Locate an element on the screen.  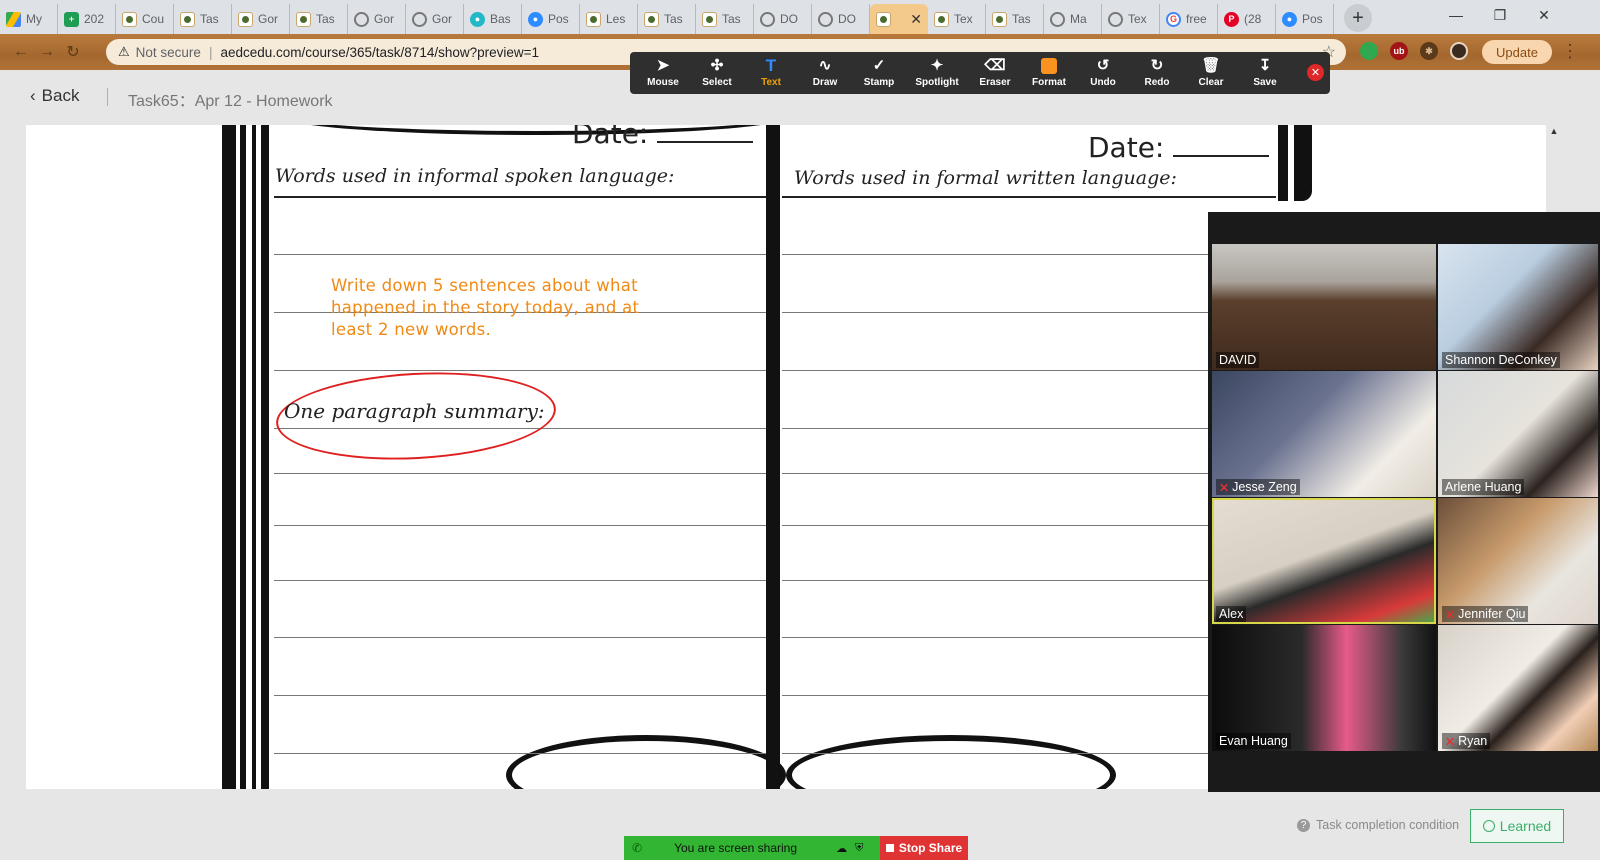
task-completion-condition: ? Task completion condition is located at coordinates (1378, 825).